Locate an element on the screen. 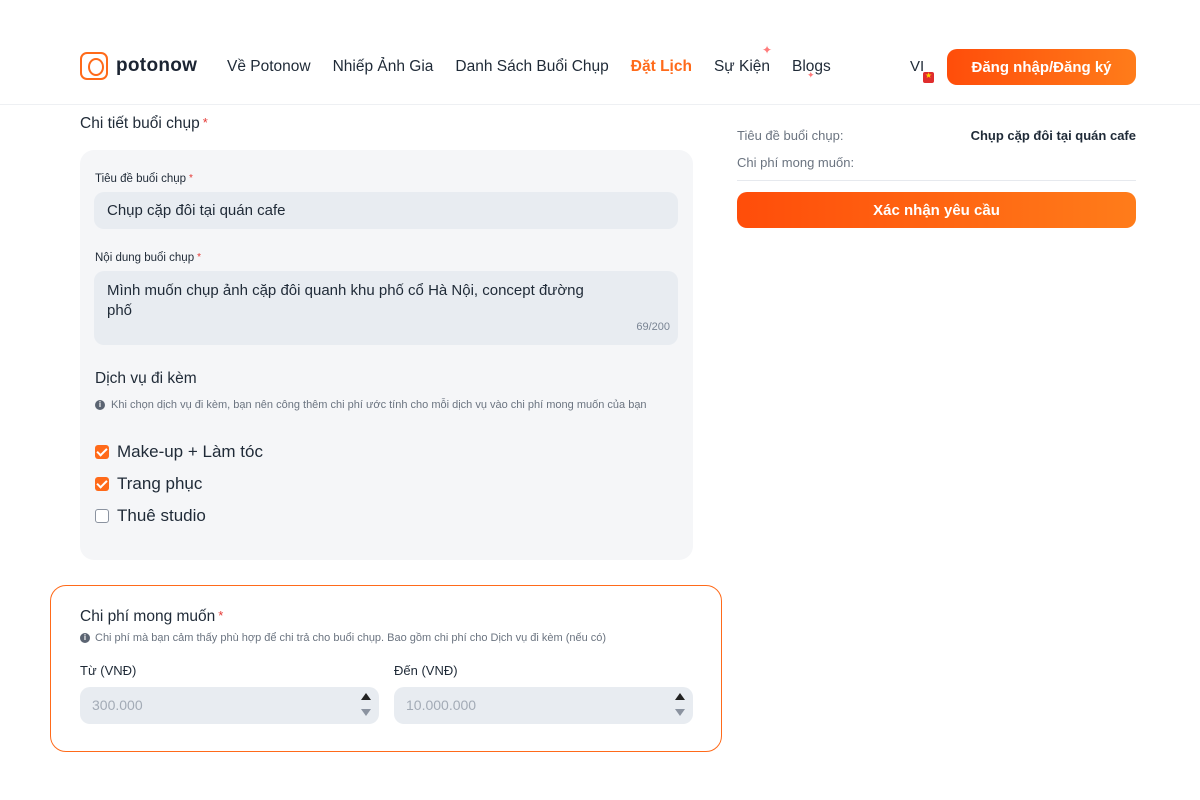  nav-item-about: Về Potonow is located at coordinates (269, 67).